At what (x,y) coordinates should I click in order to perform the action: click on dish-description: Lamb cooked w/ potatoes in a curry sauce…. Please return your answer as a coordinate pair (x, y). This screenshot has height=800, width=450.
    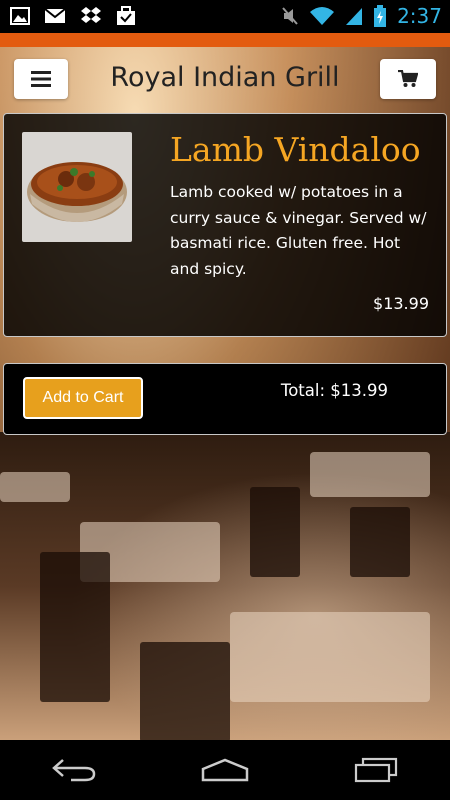
    Looking at the image, I should click on (298, 230).